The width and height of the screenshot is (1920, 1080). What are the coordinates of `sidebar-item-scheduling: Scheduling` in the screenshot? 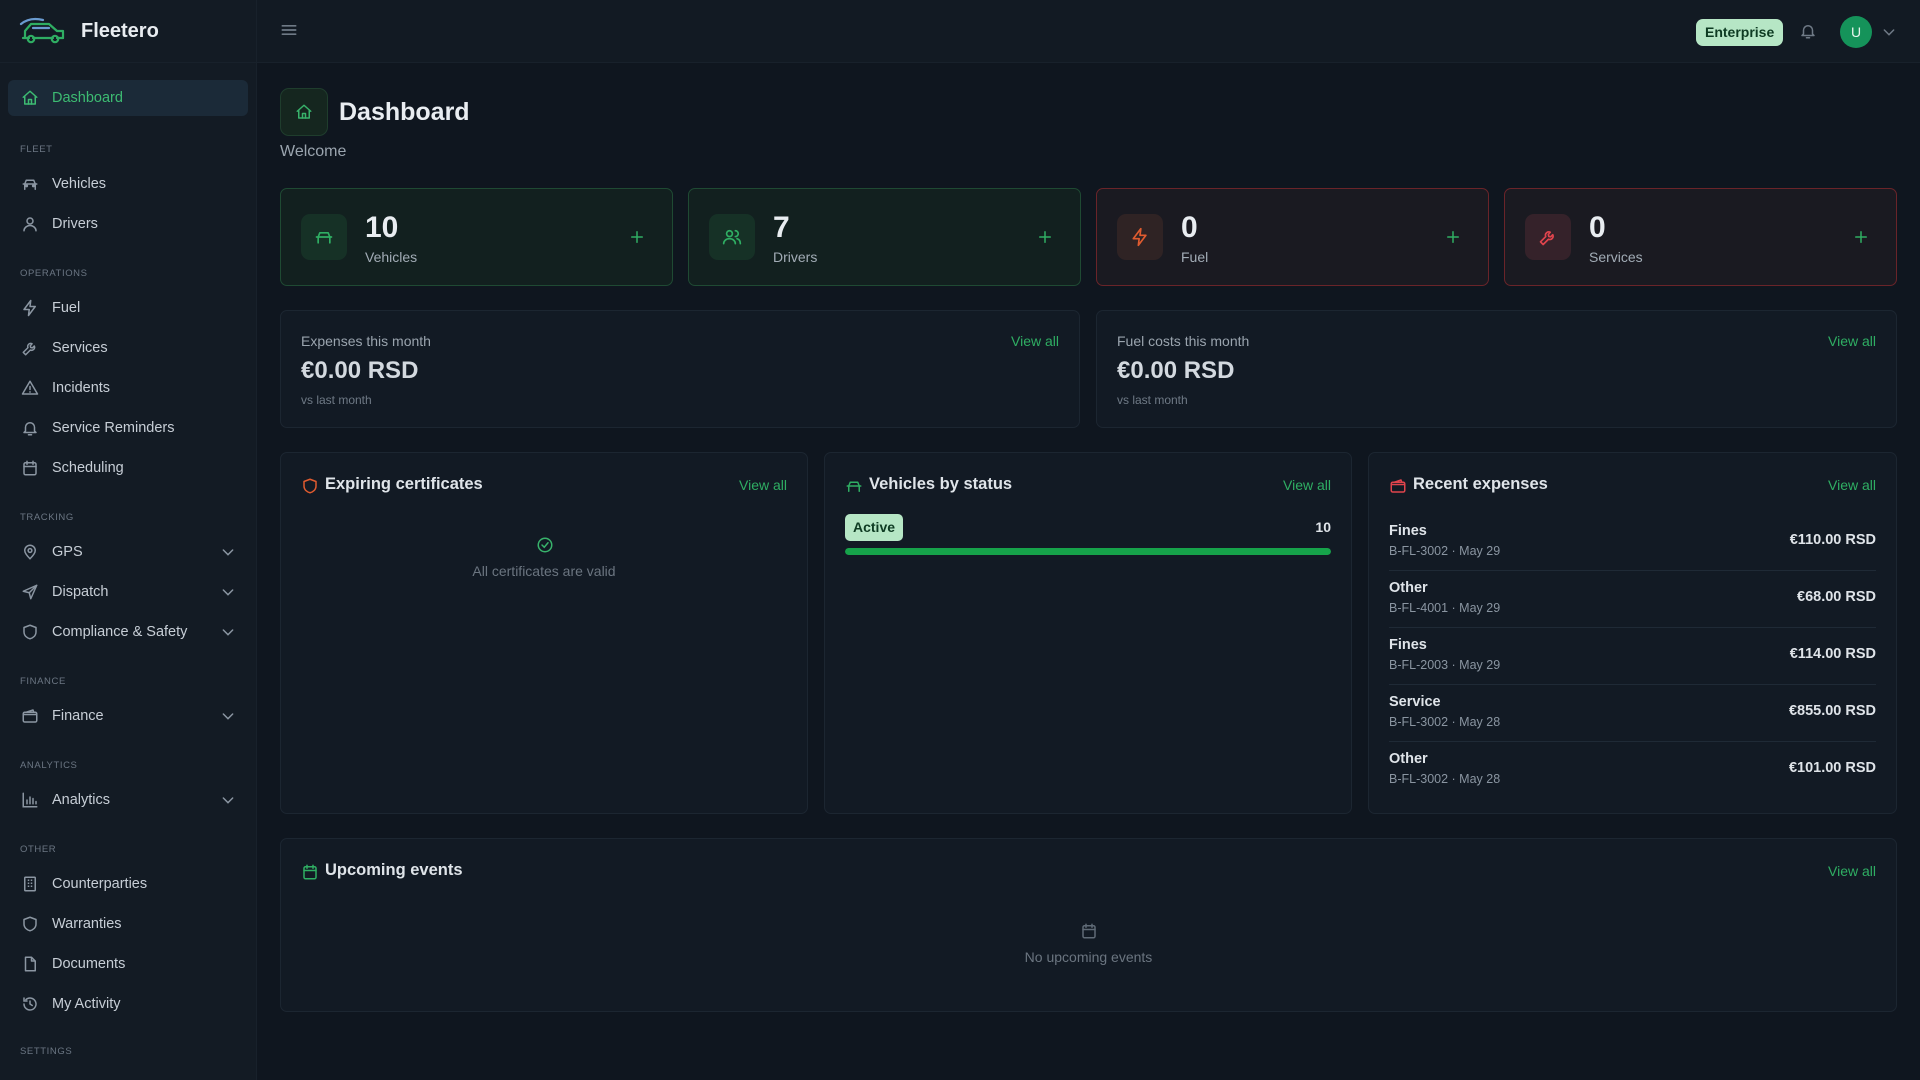 It's located at (128, 468).